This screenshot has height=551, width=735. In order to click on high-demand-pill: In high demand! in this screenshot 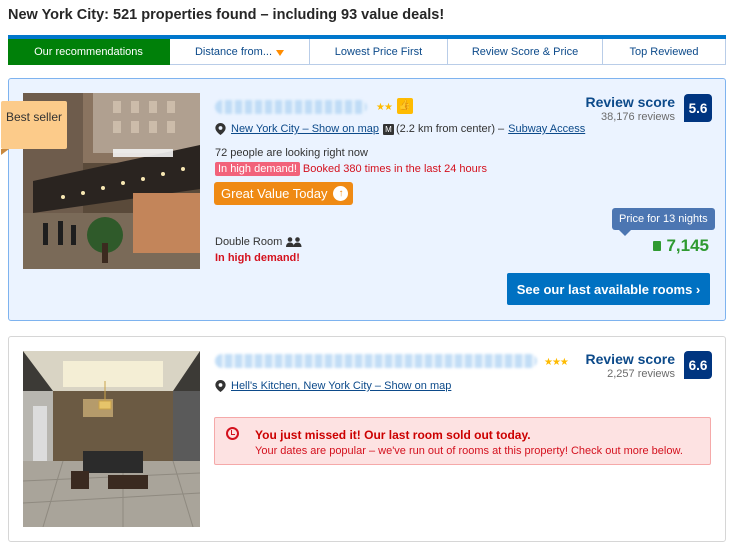, I will do `click(257, 169)`.